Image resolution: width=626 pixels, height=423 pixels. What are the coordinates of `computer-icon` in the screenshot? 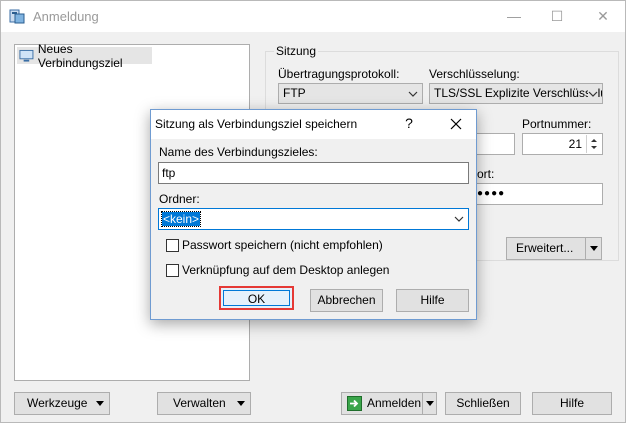 It's located at (26, 55).